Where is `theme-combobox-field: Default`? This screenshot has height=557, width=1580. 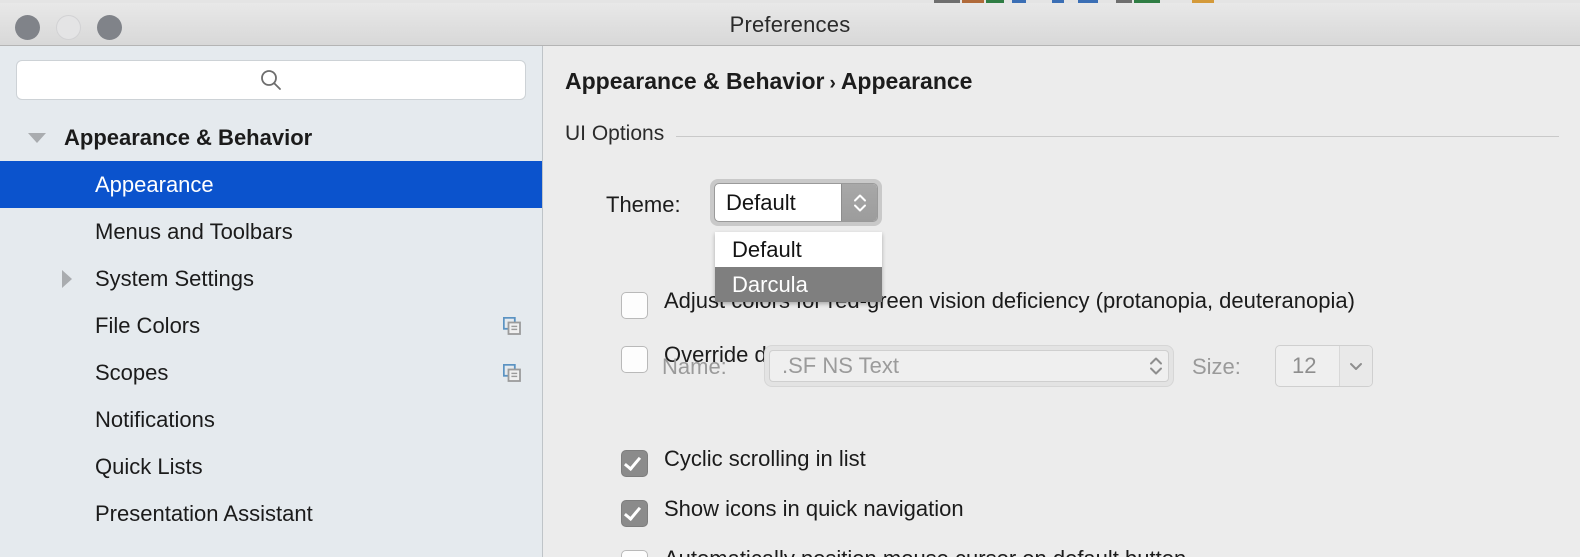
theme-combobox-field: Default is located at coordinates (796, 202).